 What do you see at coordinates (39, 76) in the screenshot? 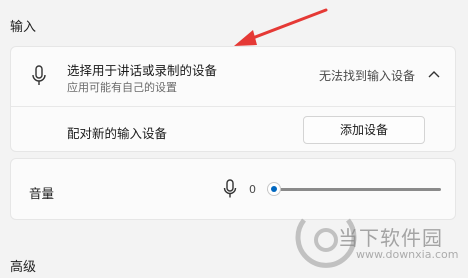
I see `microphone-icon` at bounding box center [39, 76].